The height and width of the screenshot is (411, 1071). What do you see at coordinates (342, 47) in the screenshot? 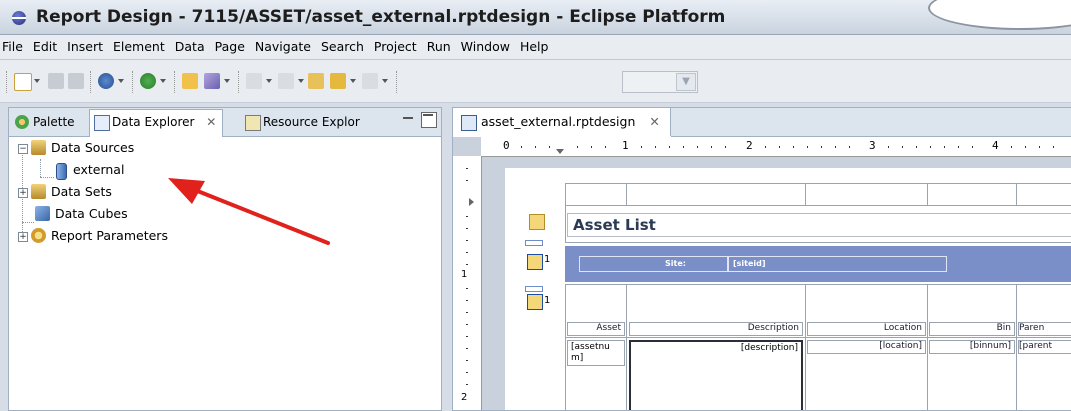
I see `menu-search: Search` at bounding box center [342, 47].